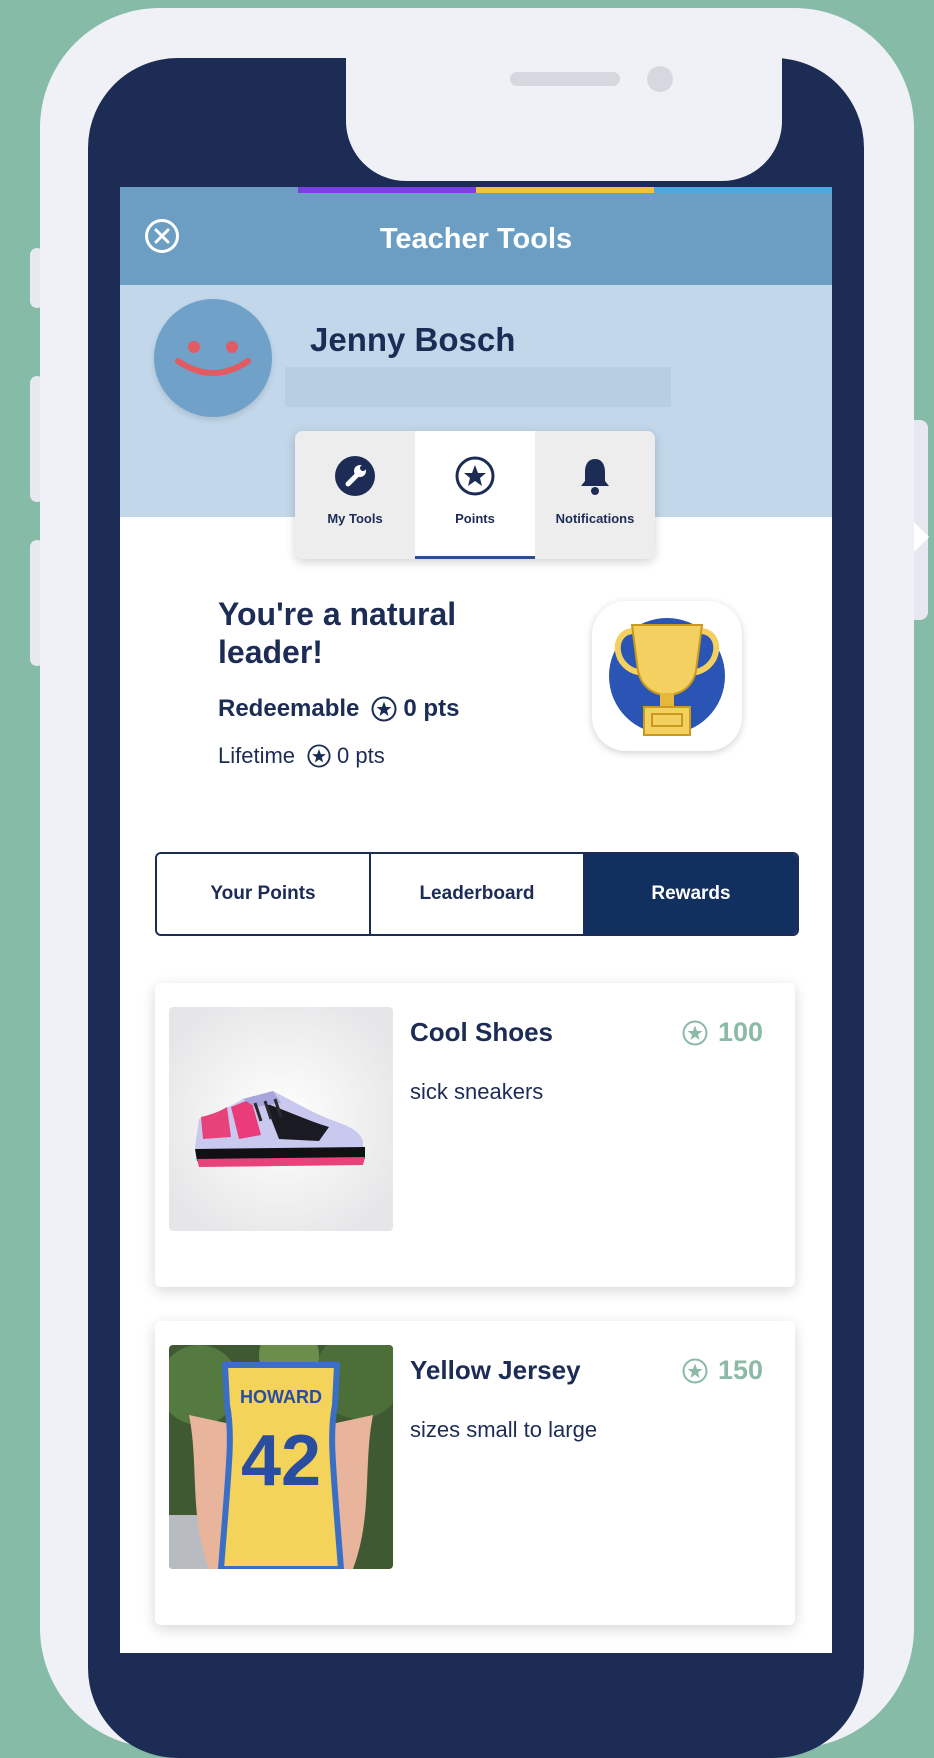 The width and height of the screenshot is (934, 1758). Describe the element at coordinates (355, 476) in the screenshot. I see `wrench-icon` at that location.